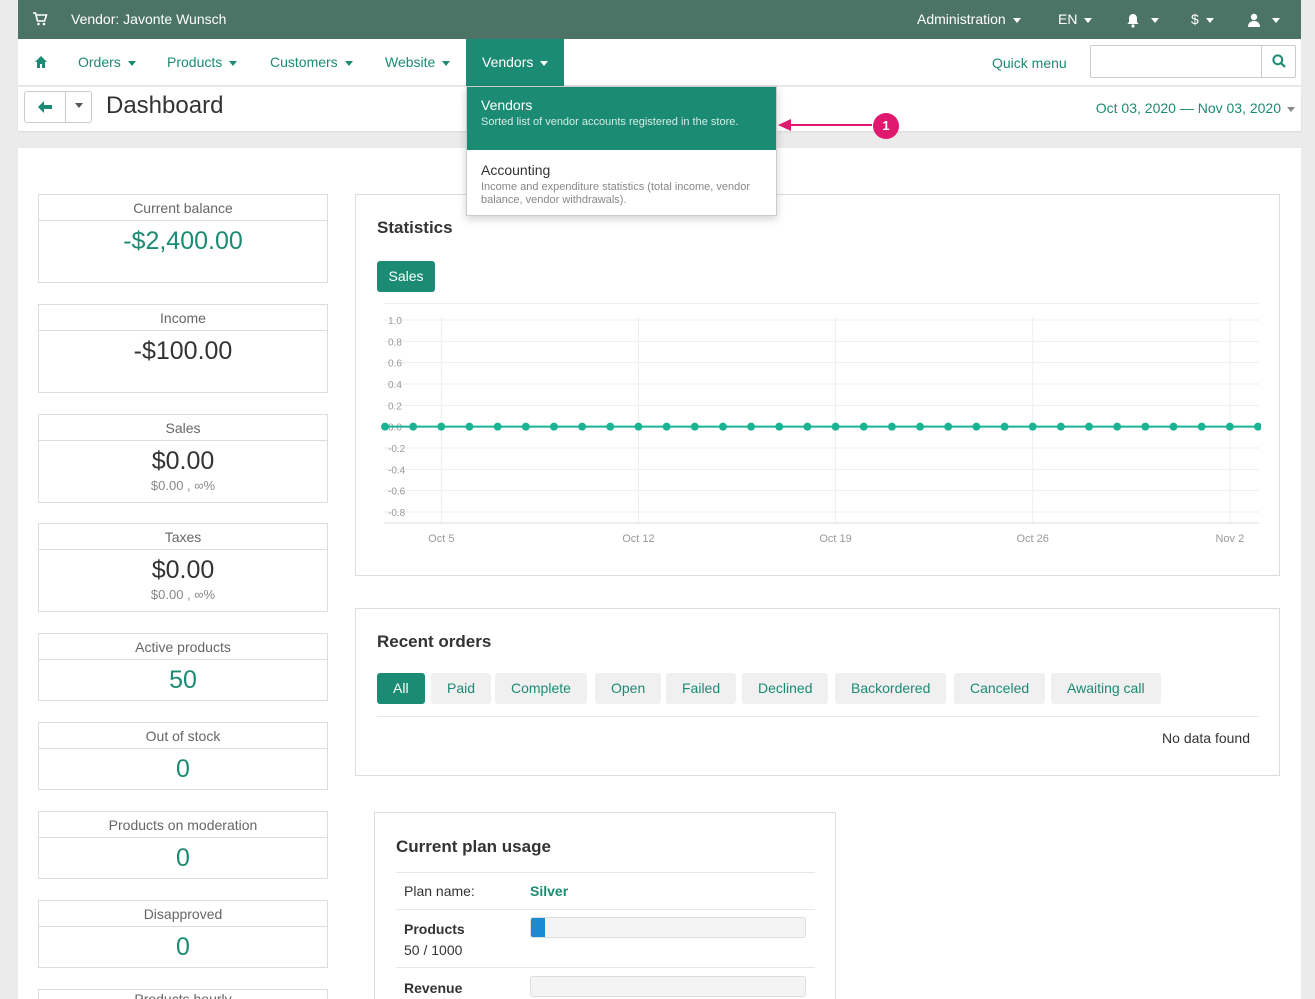 Image resolution: width=1315 pixels, height=999 pixels. What do you see at coordinates (1000, 688) in the screenshot?
I see `filter-canceled: Canceled` at bounding box center [1000, 688].